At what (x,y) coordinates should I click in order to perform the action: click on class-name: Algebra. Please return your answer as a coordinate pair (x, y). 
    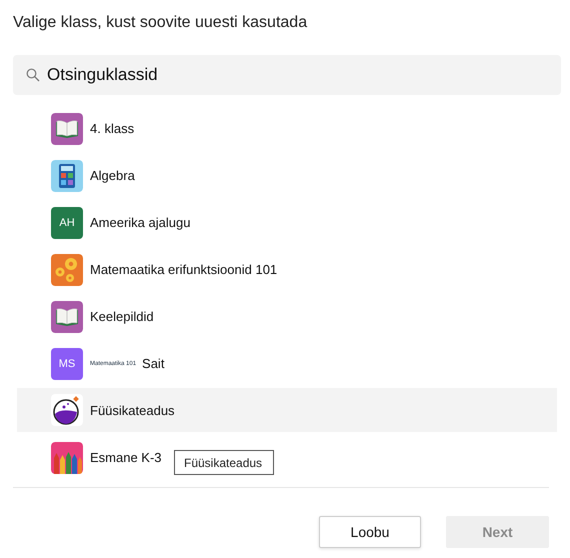
    Looking at the image, I should click on (112, 175).